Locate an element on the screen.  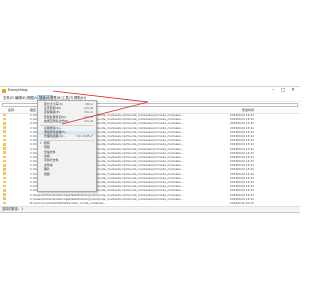
menu-item-shortcut: Ctrl+R is located at coordinates (88, 122).